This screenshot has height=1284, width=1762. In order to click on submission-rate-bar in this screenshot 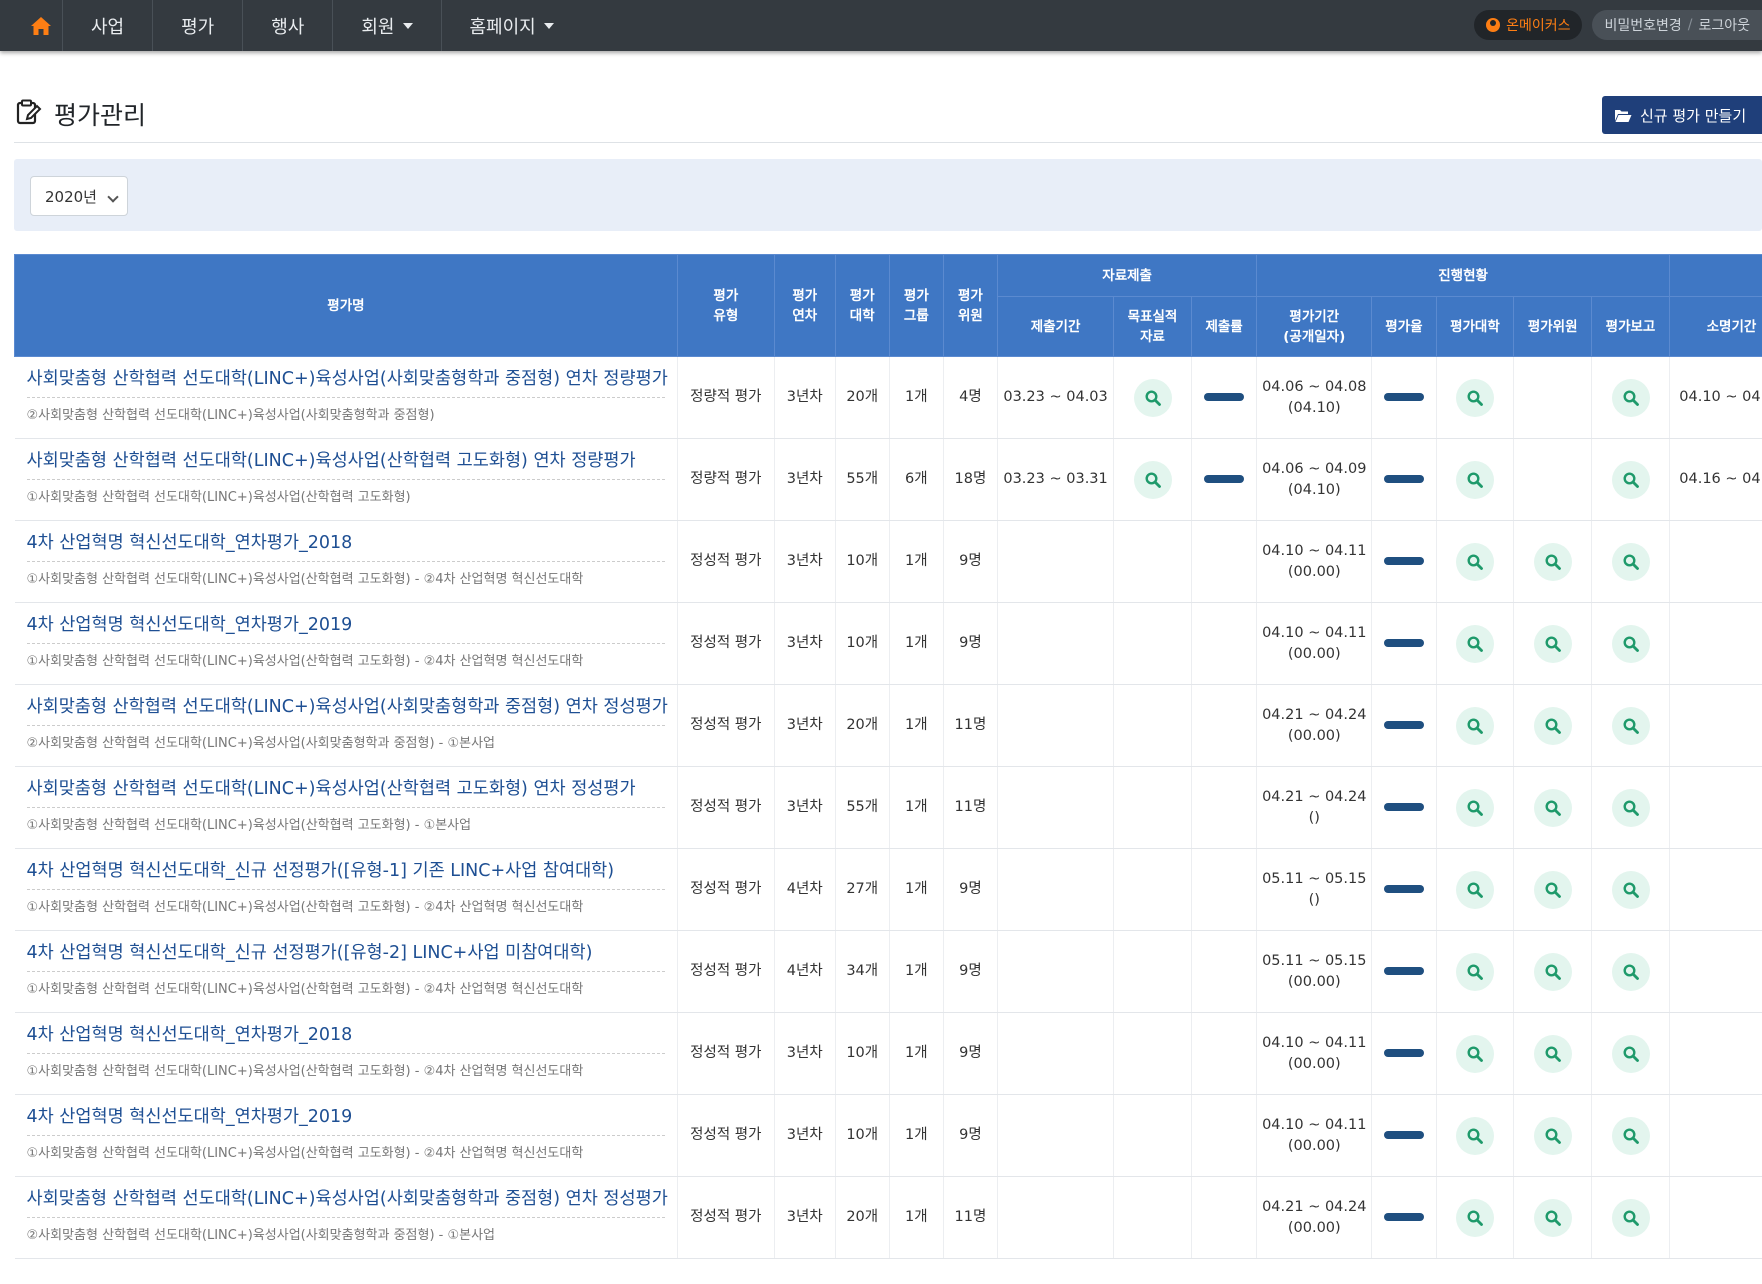, I will do `click(1224, 479)`.